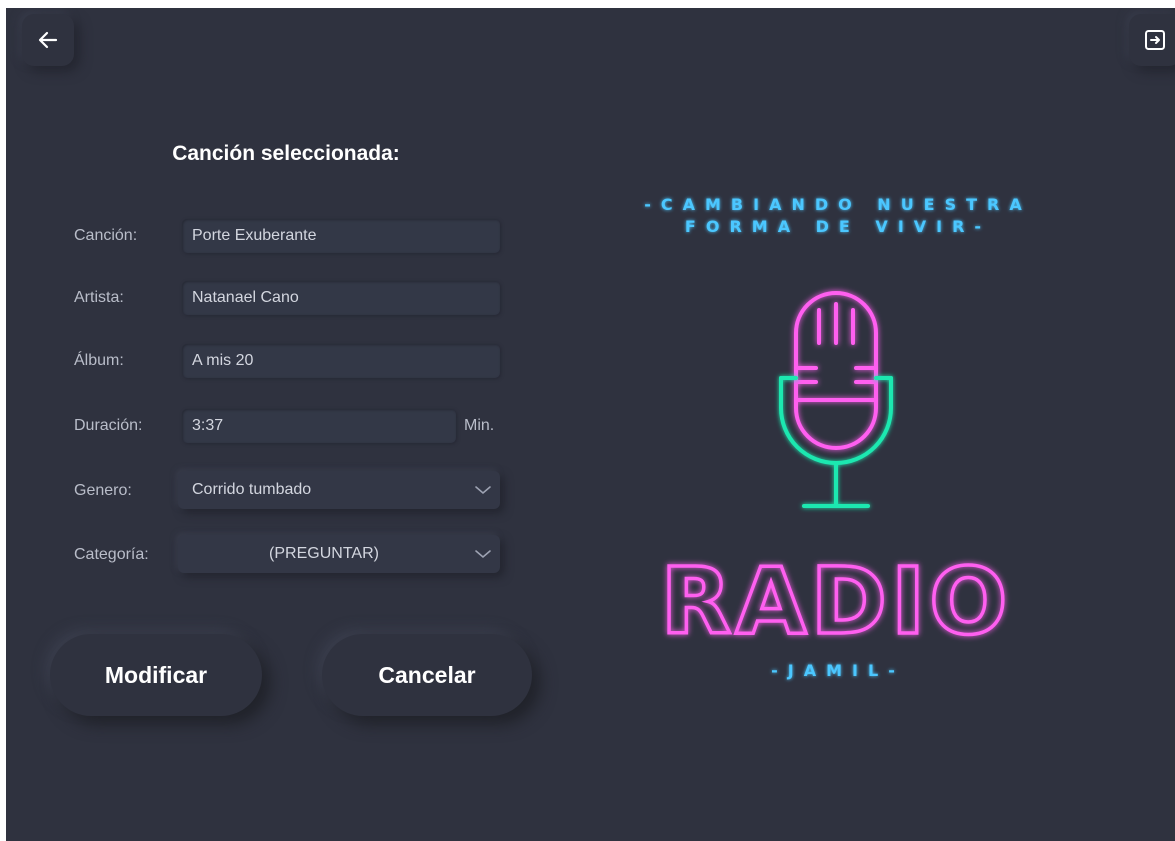  I want to click on arrow-left-icon, so click(48, 40).